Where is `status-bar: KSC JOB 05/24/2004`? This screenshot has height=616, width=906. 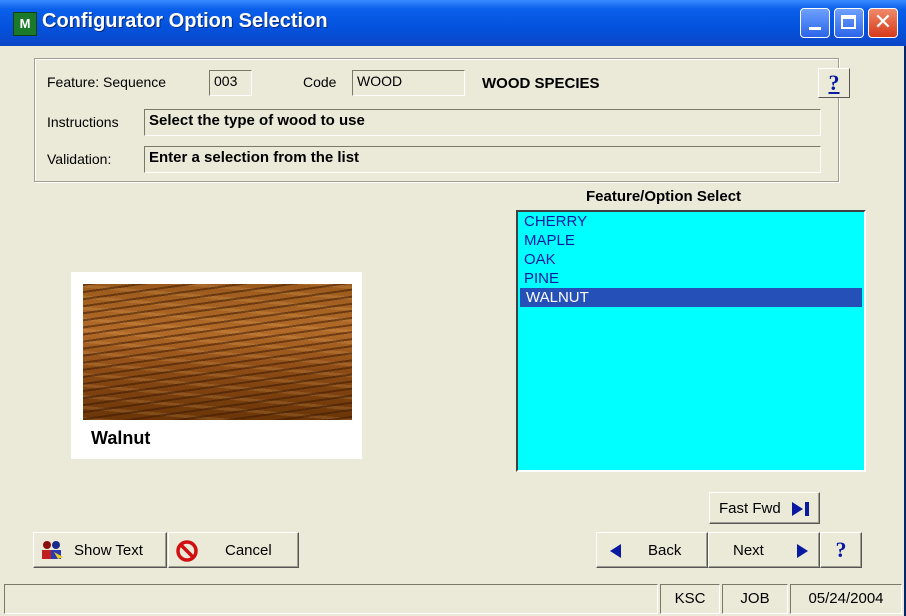
status-bar: KSC JOB 05/24/2004 is located at coordinates (453, 599).